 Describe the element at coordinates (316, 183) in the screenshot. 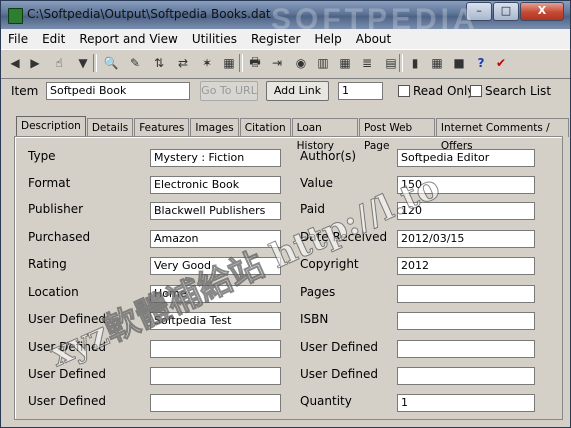

I see `right-field-label-1: Value` at that location.